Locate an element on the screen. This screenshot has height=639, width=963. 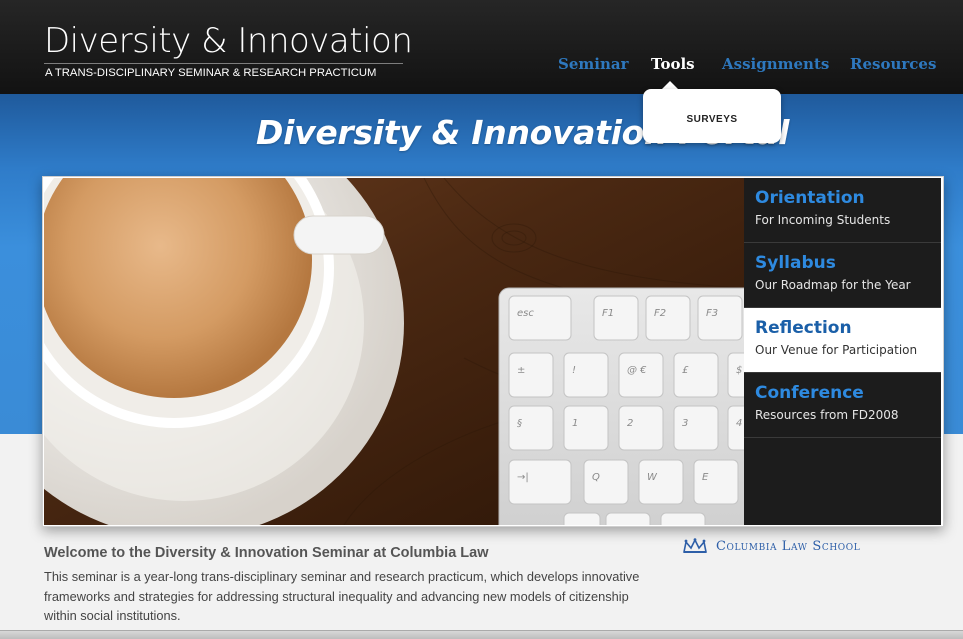
keyboard-key-label: @ € is located at coordinates (637, 370).